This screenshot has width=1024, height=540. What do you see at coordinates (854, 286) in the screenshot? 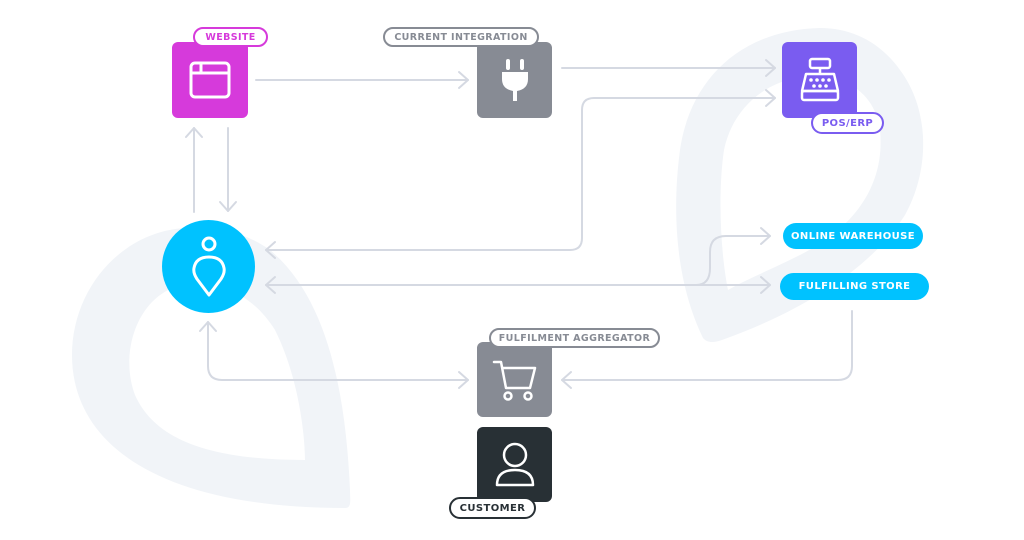
I see `fulfilling-store-node: FULFILLING STORE` at bounding box center [854, 286].